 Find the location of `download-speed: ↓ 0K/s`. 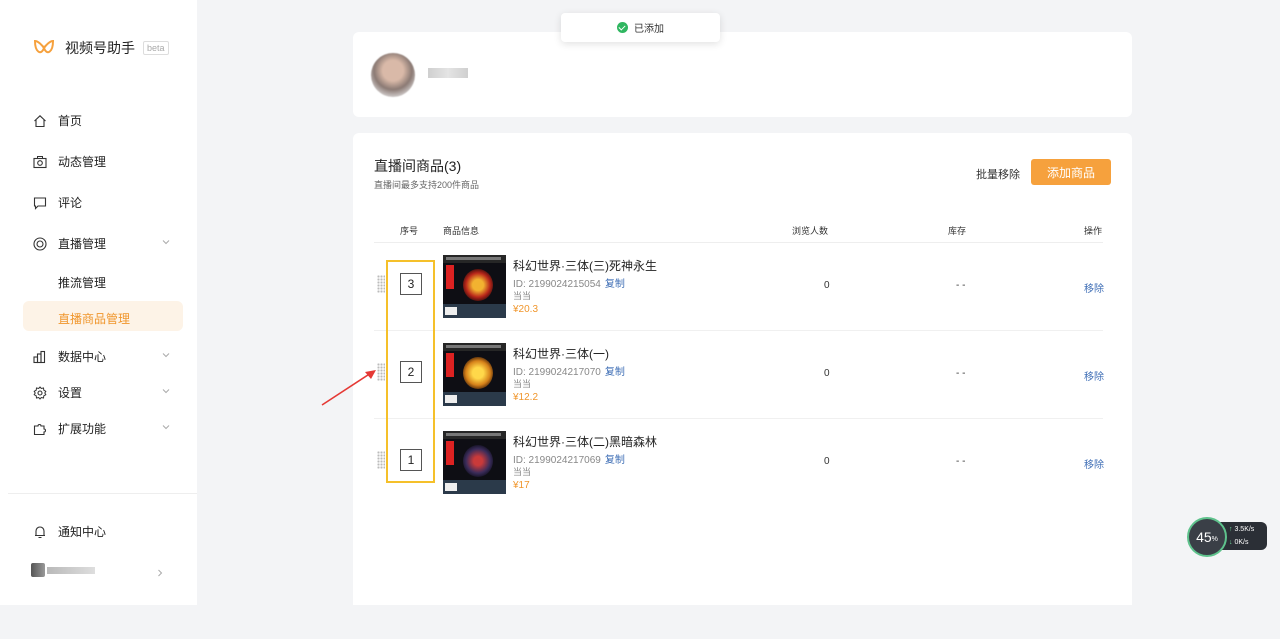

download-speed: ↓ 0K/s is located at coordinates (1238, 542).